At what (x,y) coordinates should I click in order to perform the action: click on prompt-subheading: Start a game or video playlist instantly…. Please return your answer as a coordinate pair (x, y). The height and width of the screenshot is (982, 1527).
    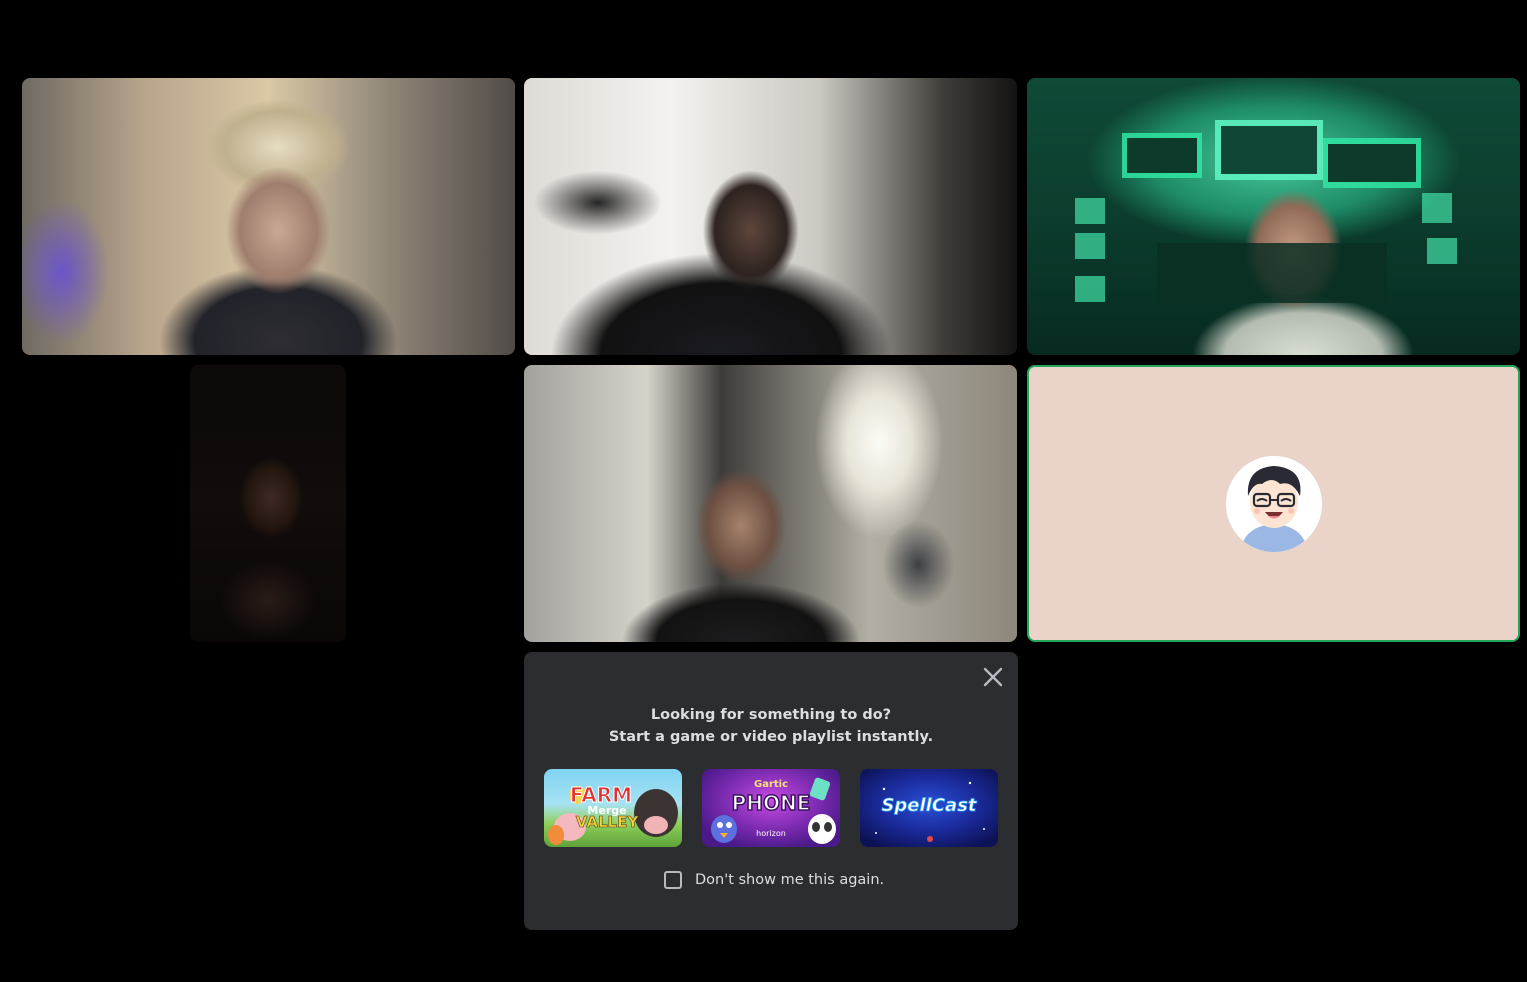
    Looking at the image, I should click on (771, 737).